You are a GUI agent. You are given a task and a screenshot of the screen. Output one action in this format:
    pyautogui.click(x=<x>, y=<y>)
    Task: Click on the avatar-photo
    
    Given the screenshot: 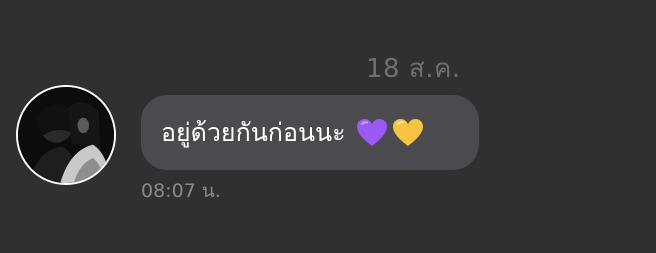 What is the action you would take?
    pyautogui.click(x=66, y=135)
    